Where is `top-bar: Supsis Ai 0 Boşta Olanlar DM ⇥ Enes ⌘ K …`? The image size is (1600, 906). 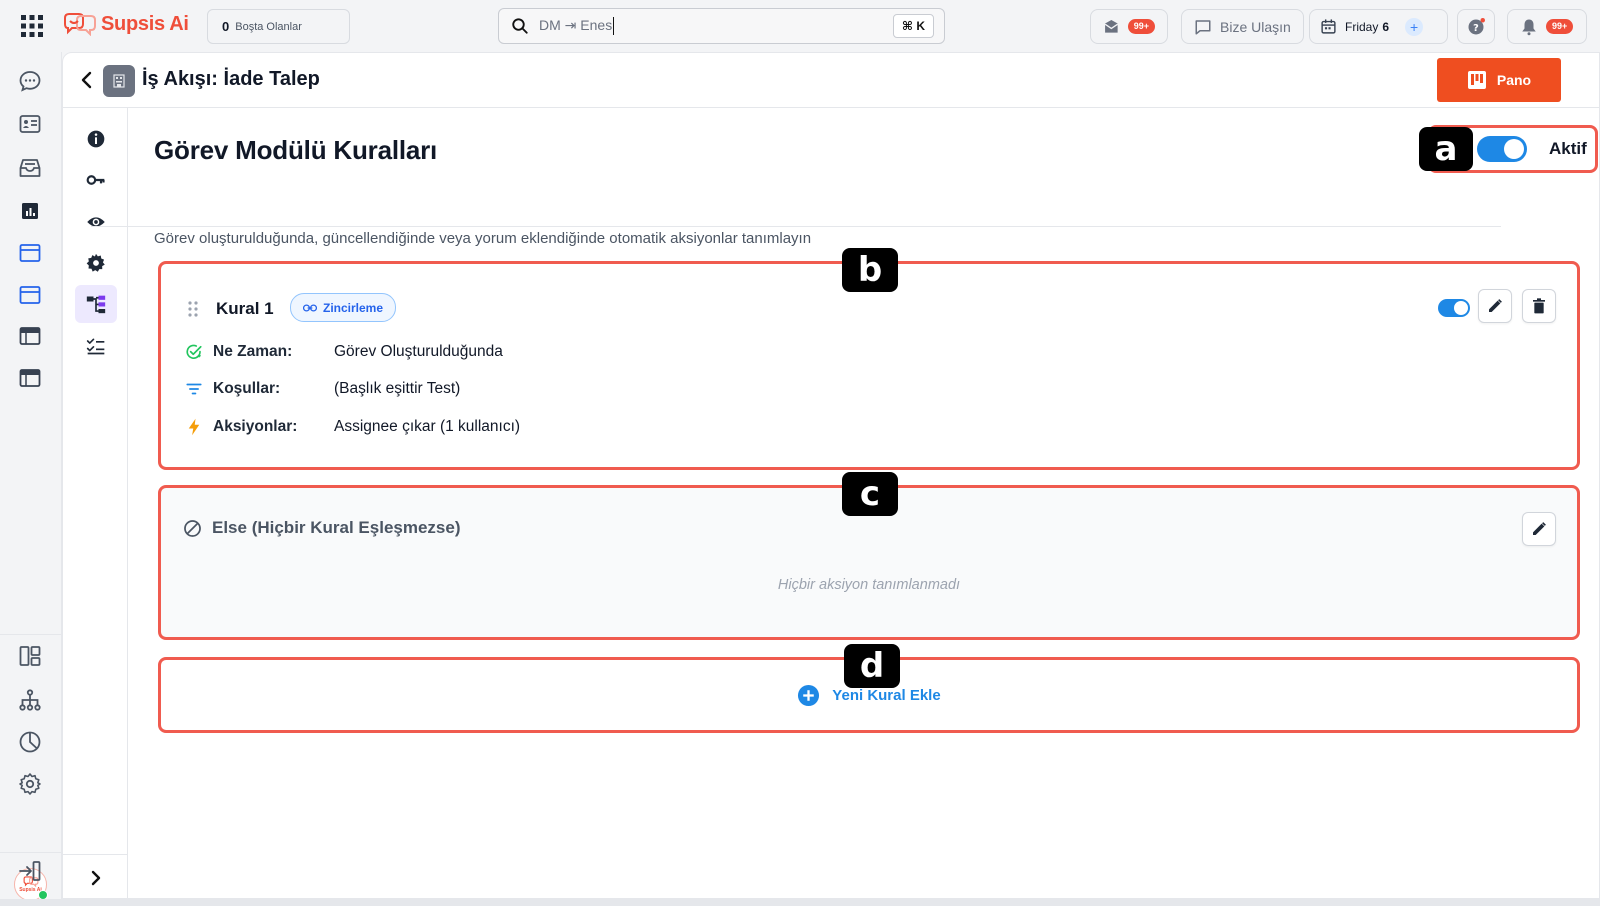
top-bar: Supsis Ai 0 Boşta Olanlar DM ⇥ Enes ⌘ K … is located at coordinates (800, 26).